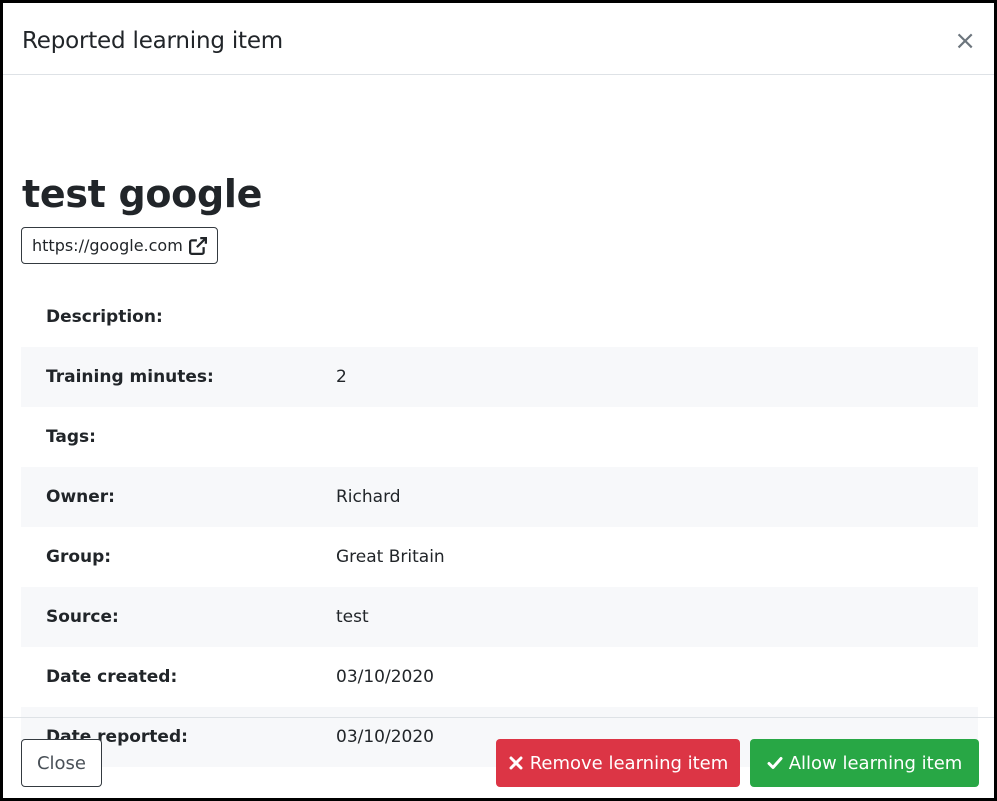 The height and width of the screenshot is (801, 997). Describe the element at coordinates (368, 497) in the screenshot. I see `row-value: Richard` at that location.